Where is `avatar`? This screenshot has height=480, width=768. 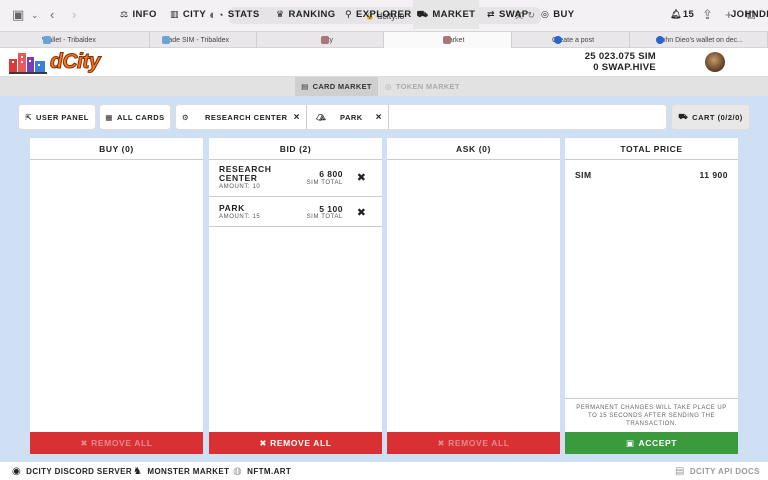
avatar is located at coordinates (715, 62).